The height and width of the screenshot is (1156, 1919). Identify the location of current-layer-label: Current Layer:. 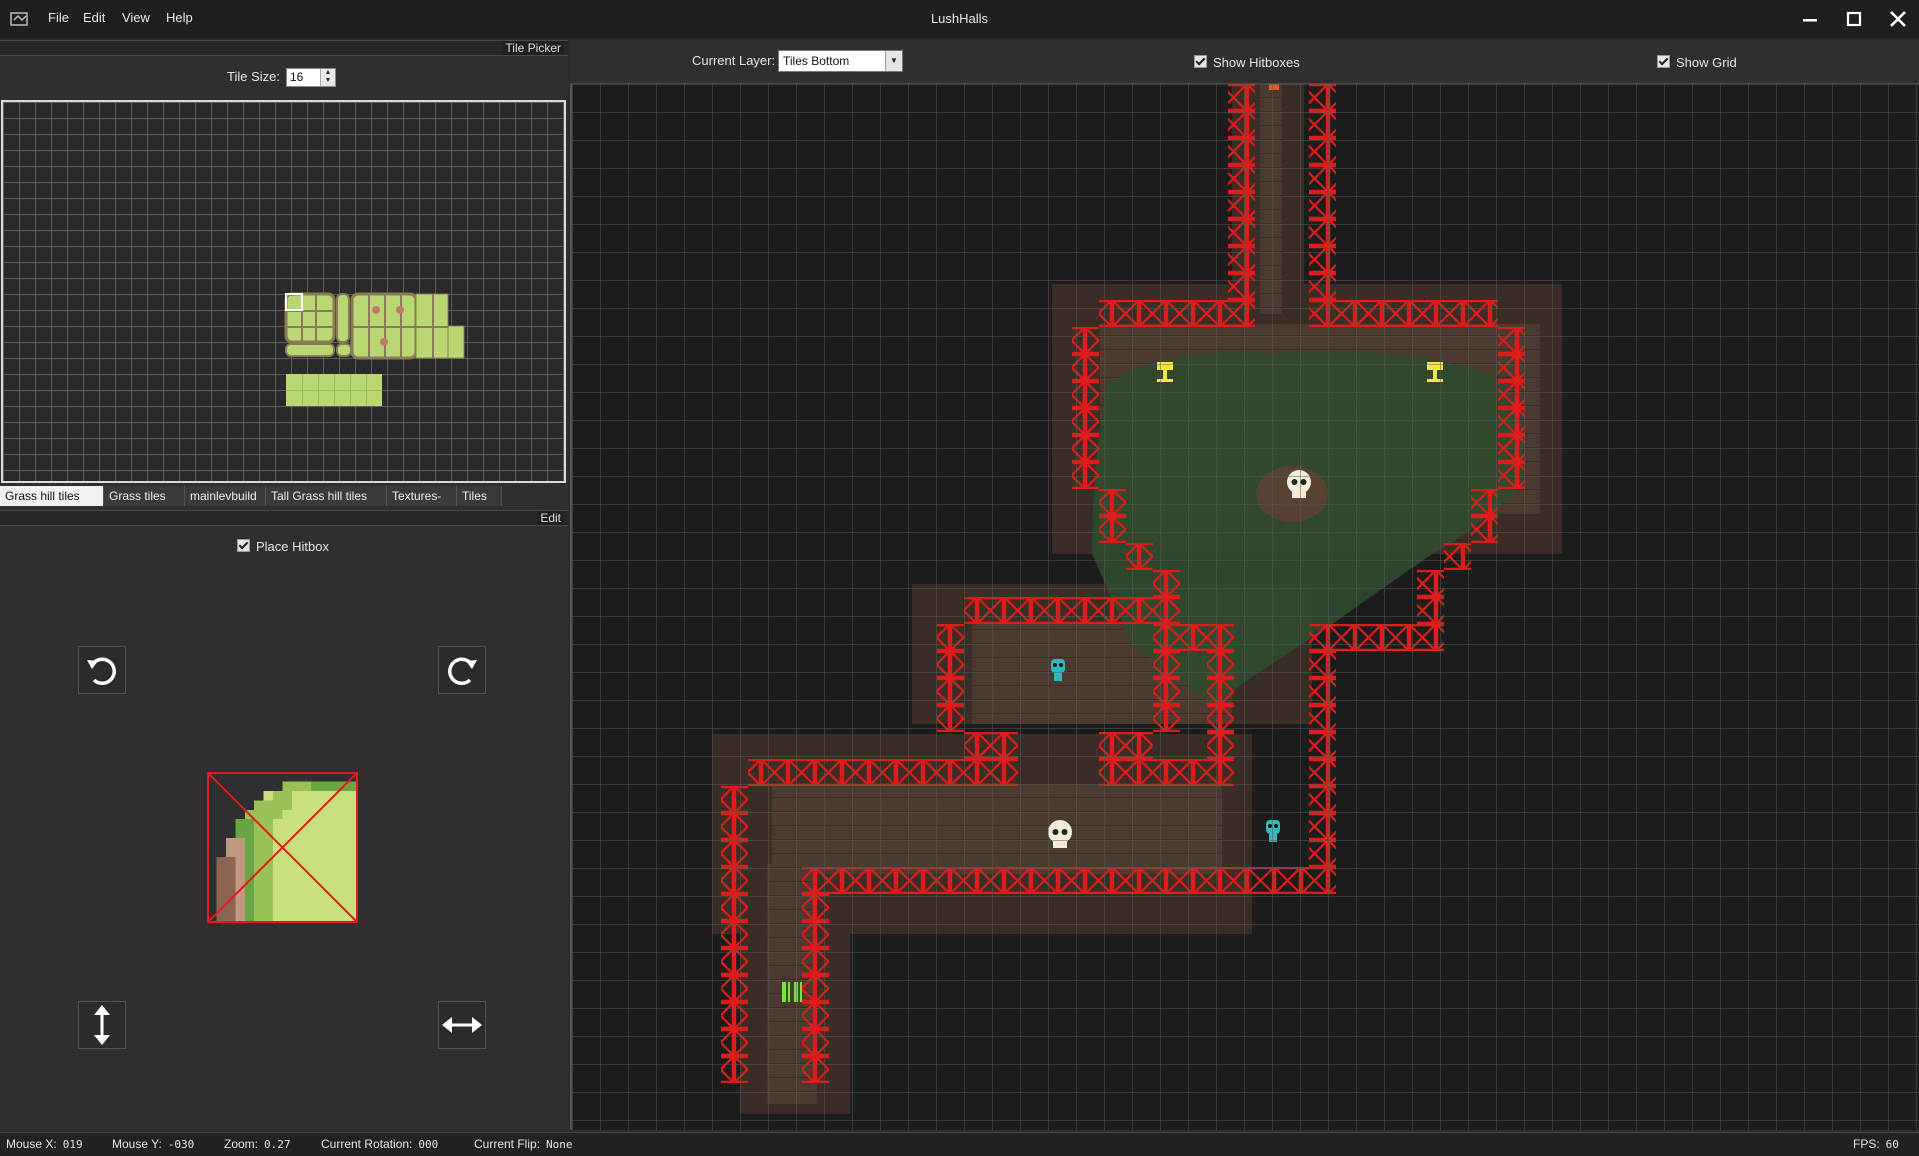
(734, 60).